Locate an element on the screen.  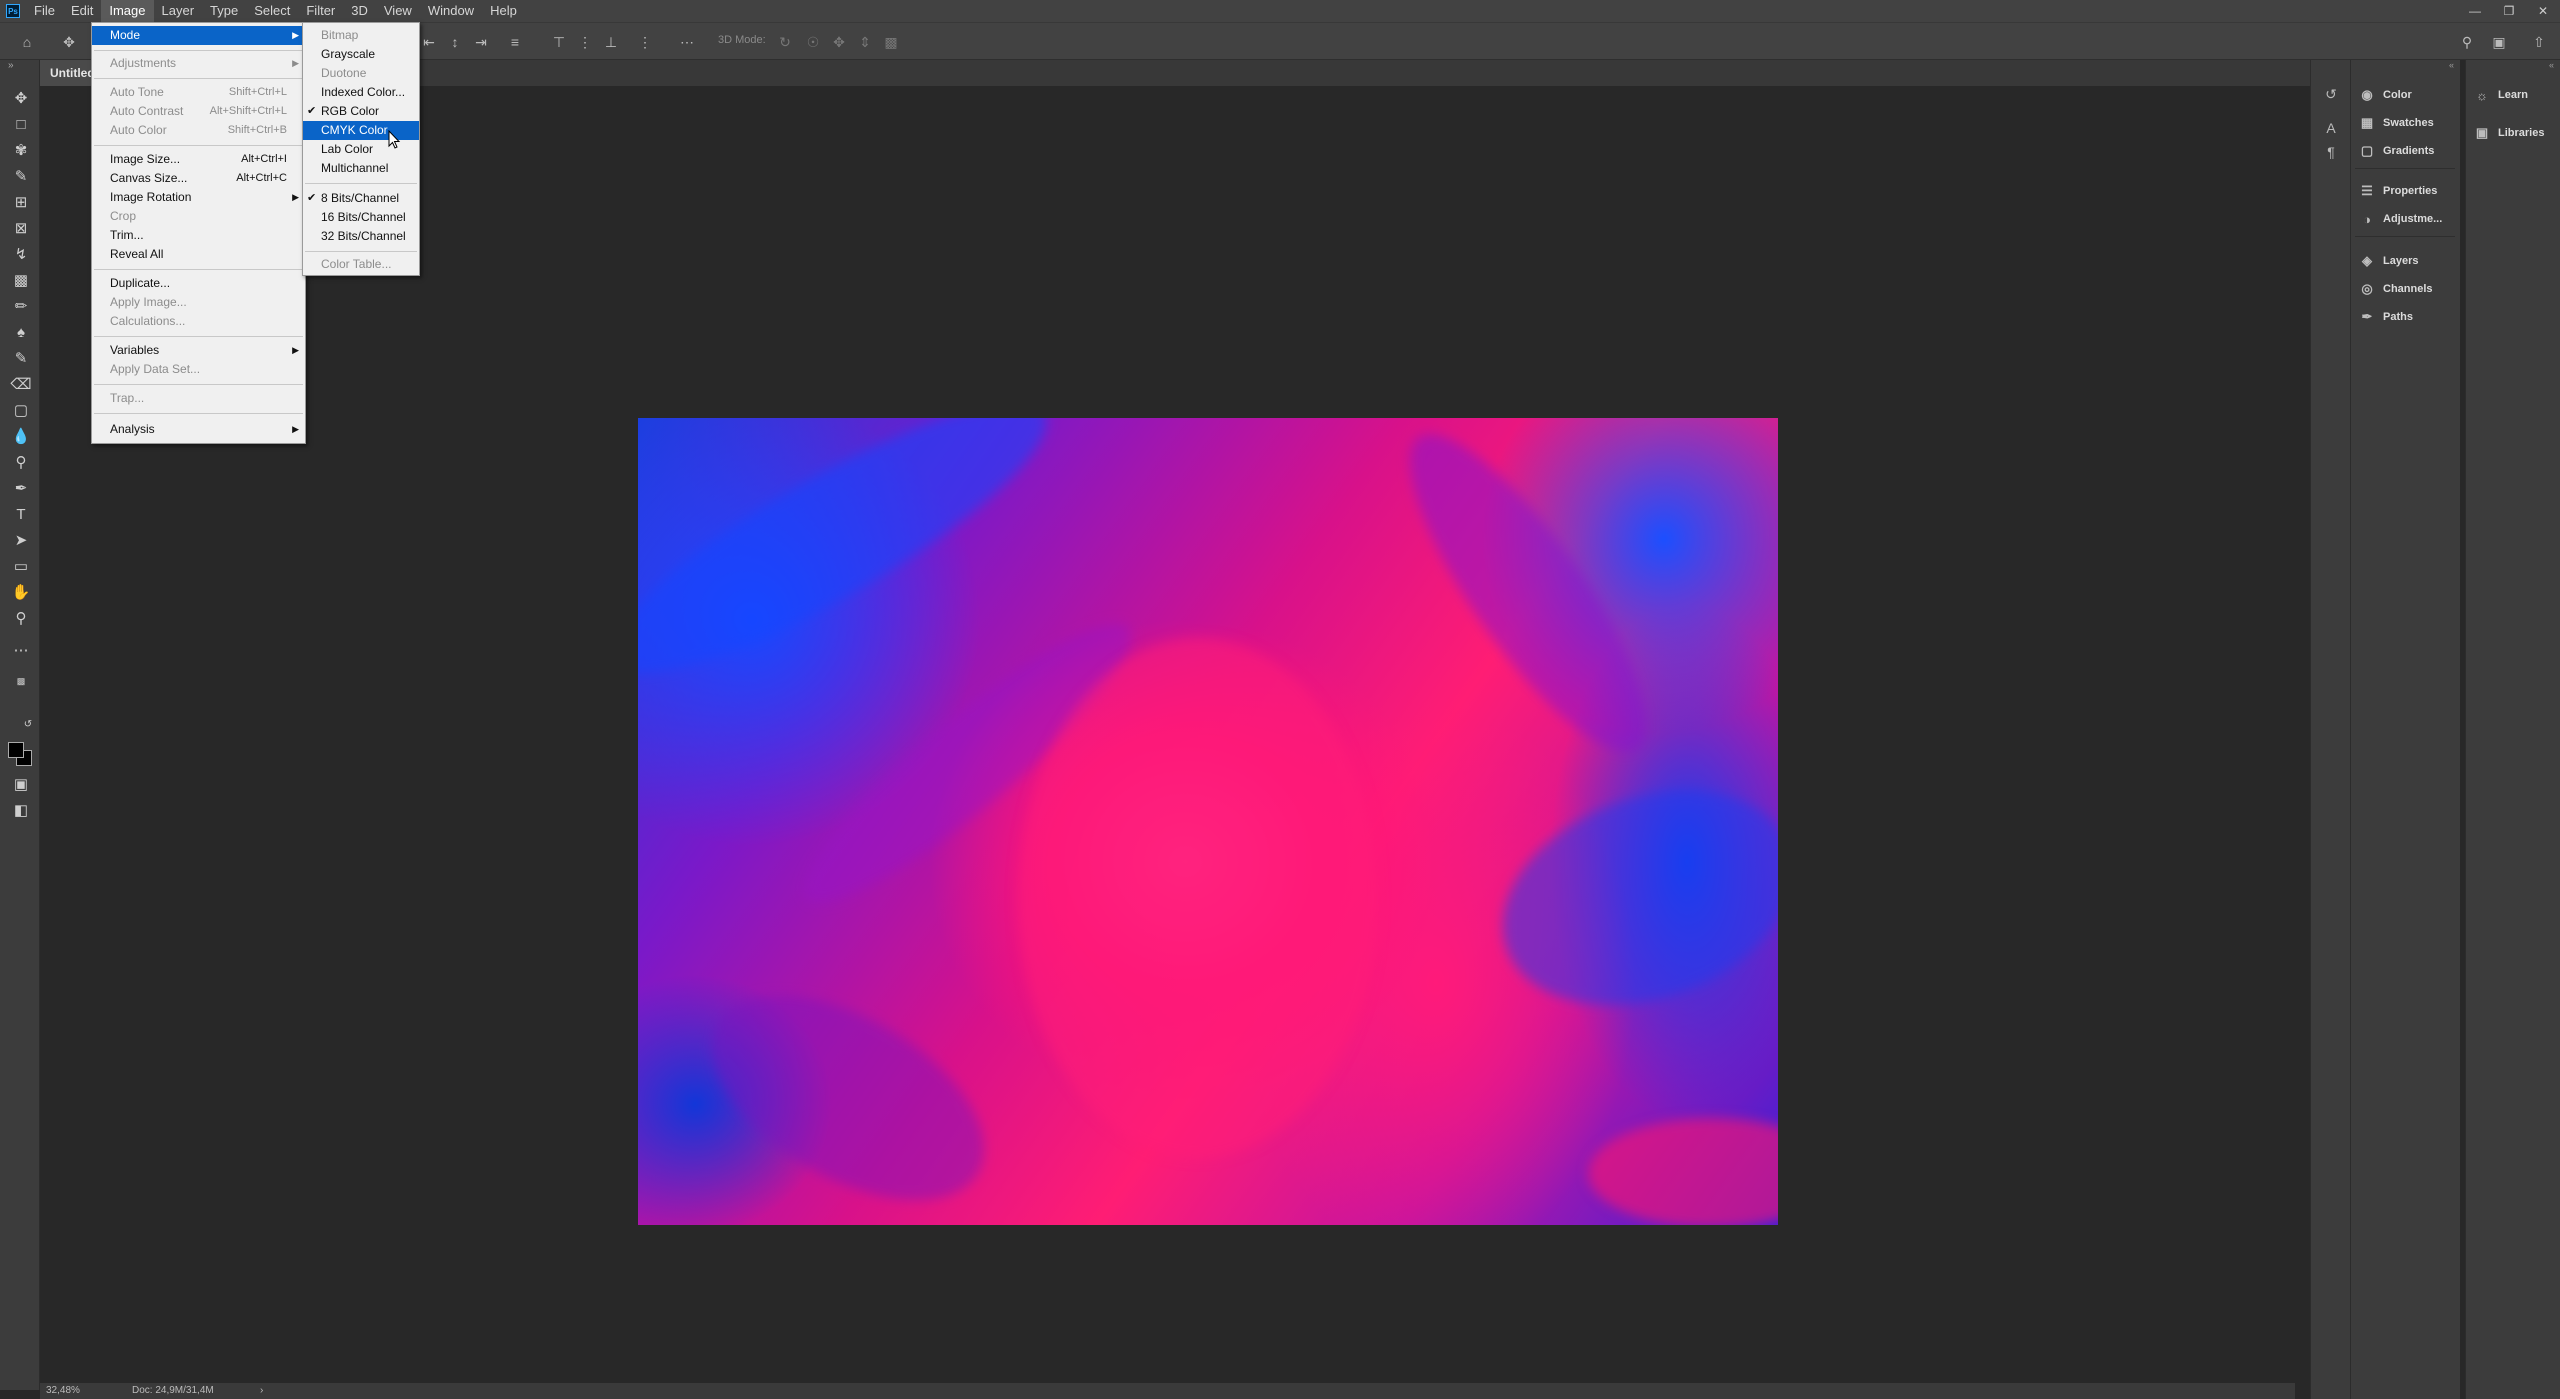
menu-item-variables: Variables ▶ is located at coordinates (198, 350).